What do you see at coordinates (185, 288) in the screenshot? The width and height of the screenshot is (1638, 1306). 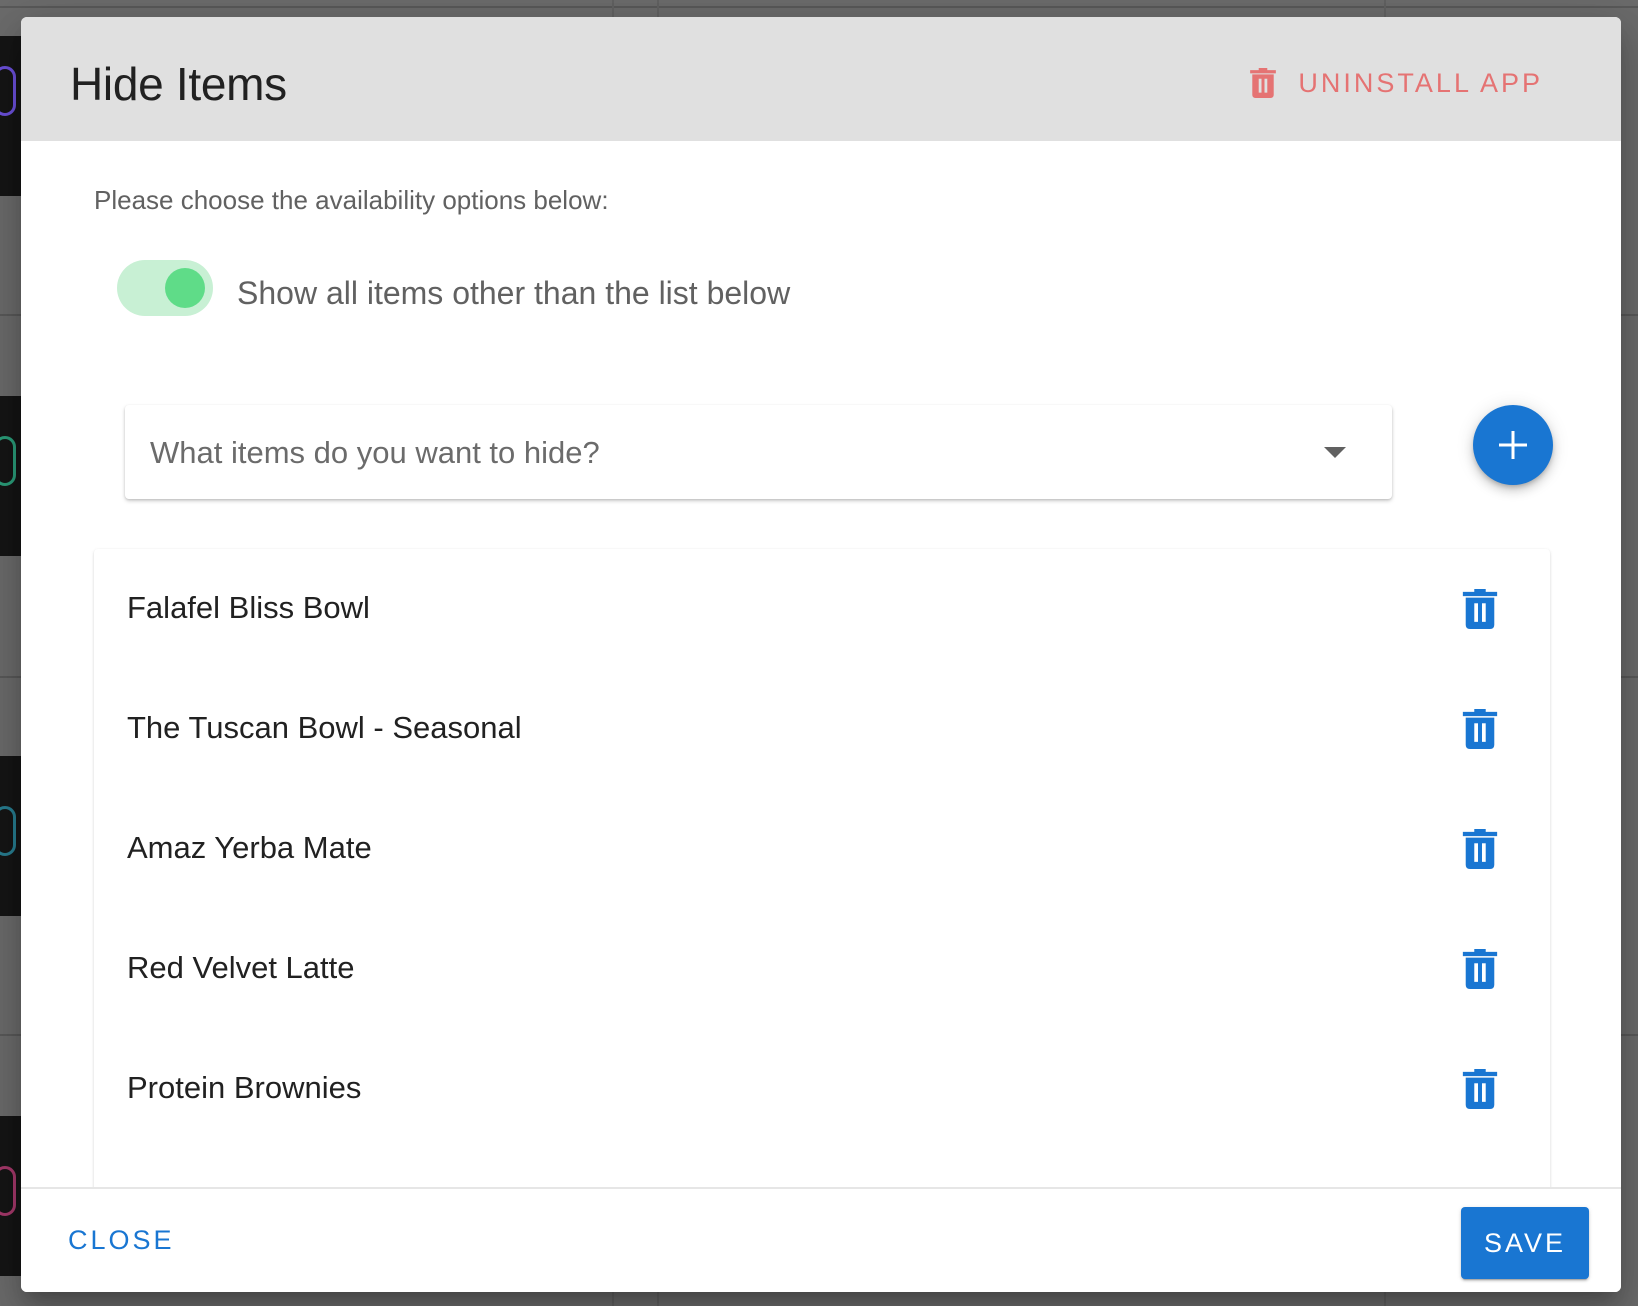 I see `toggle-thumb` at bounding box center [185, 288].